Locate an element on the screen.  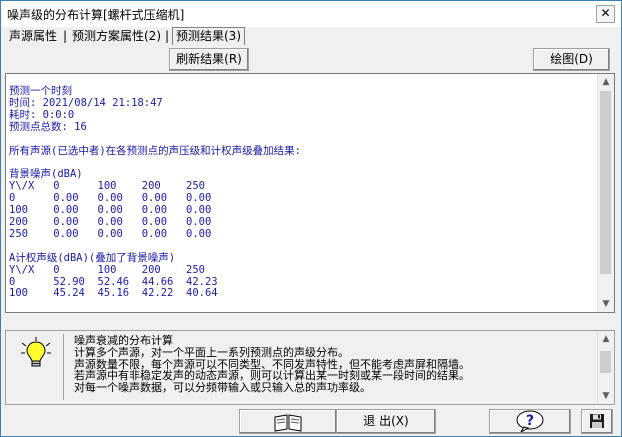
refresh-button-label: 刷新结果(R) is located at coordinates (209, 59).